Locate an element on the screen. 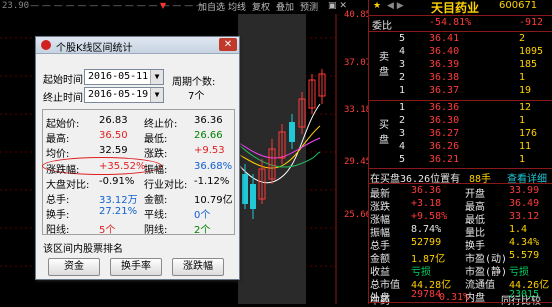  start-date: 2016-05-11 is located at coordinates (118, 76).